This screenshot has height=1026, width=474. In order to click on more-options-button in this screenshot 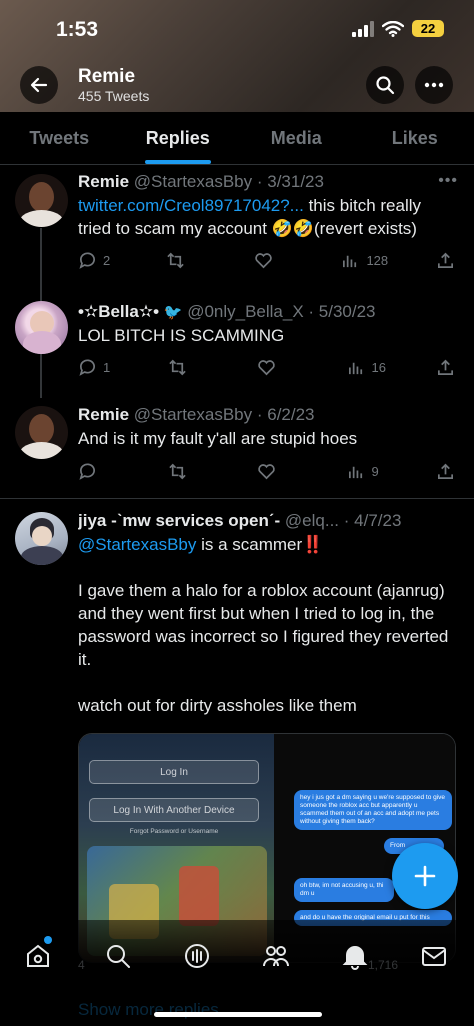, I will do `click(434, 85)`.